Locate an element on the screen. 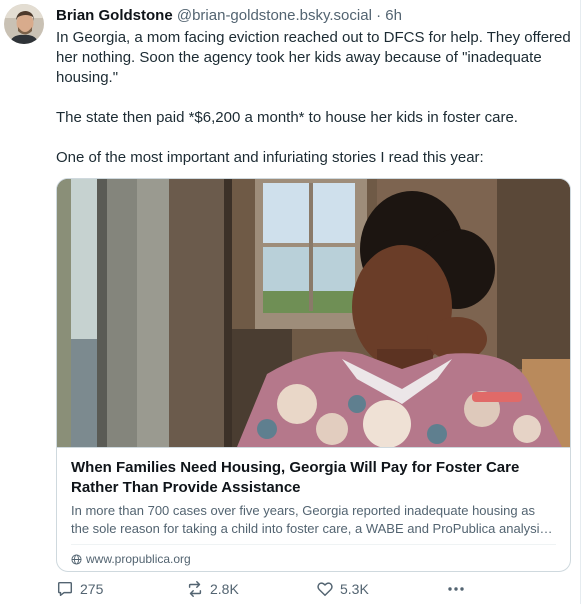  reply-count: 275 is located at coordinates (92, 589).